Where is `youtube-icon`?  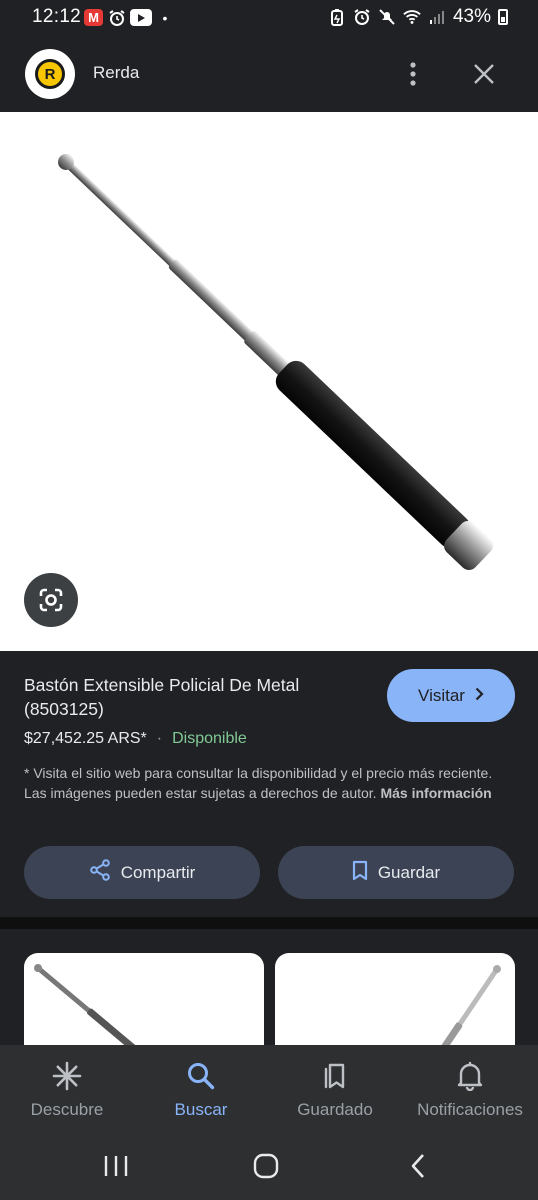
youtube-icon is located at coordinates (141, 17).